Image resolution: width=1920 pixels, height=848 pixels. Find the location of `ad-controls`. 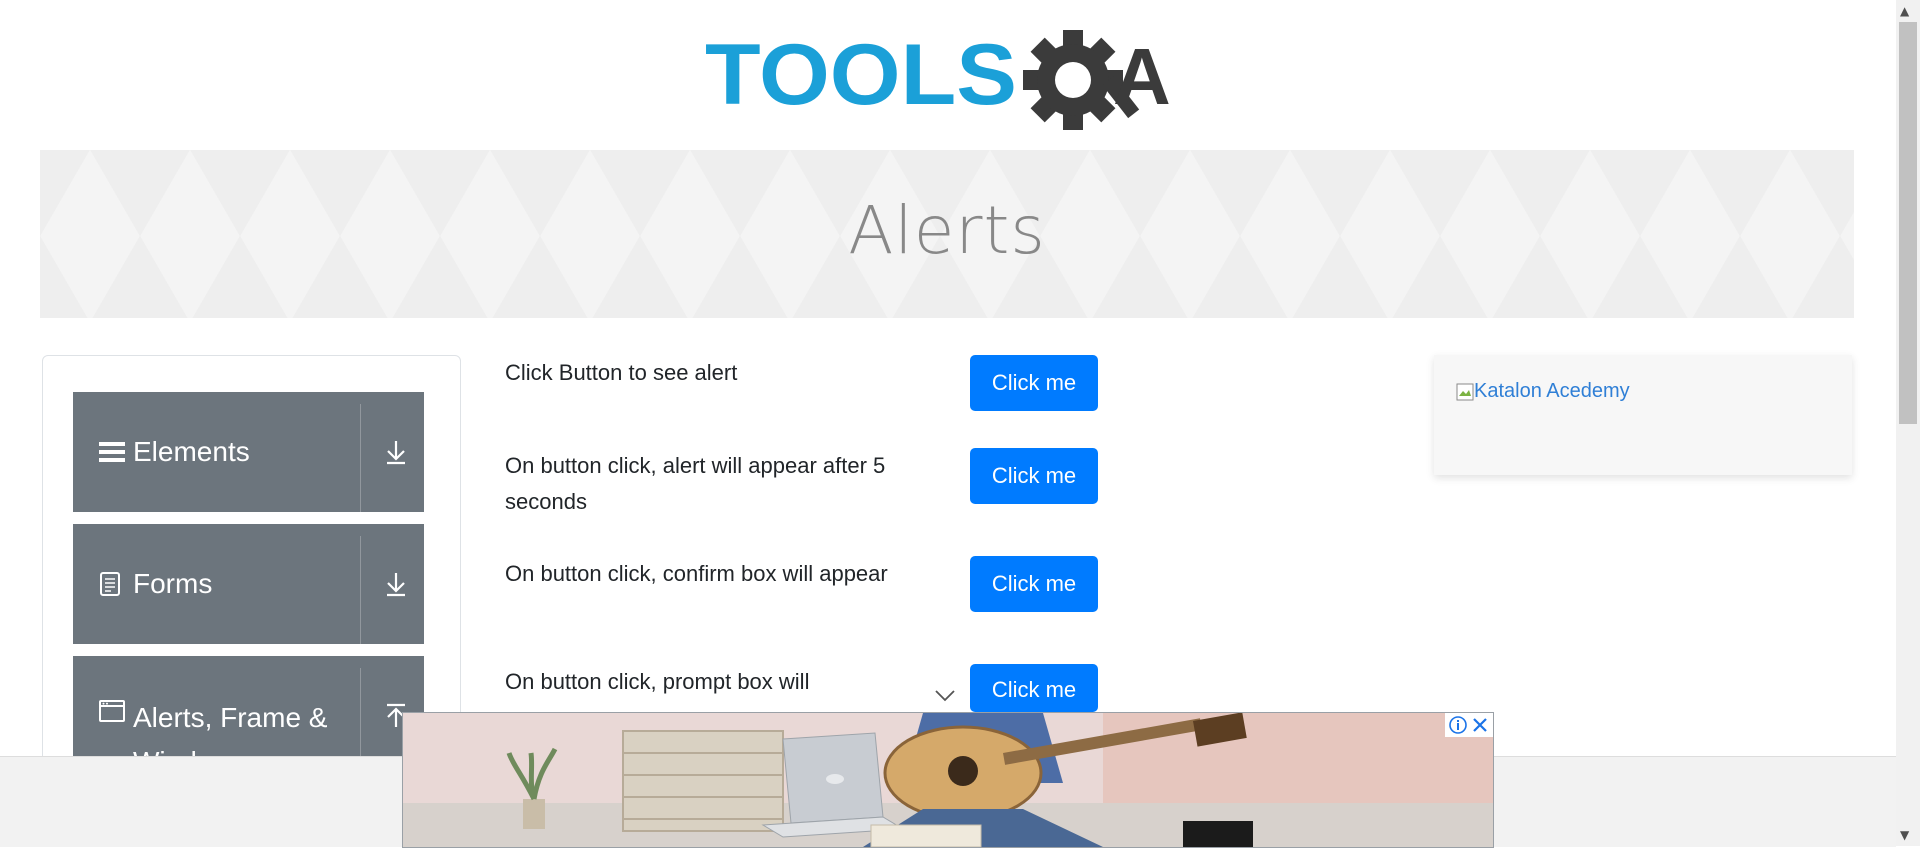

ad-controls is located at coordinates (1469, 725).